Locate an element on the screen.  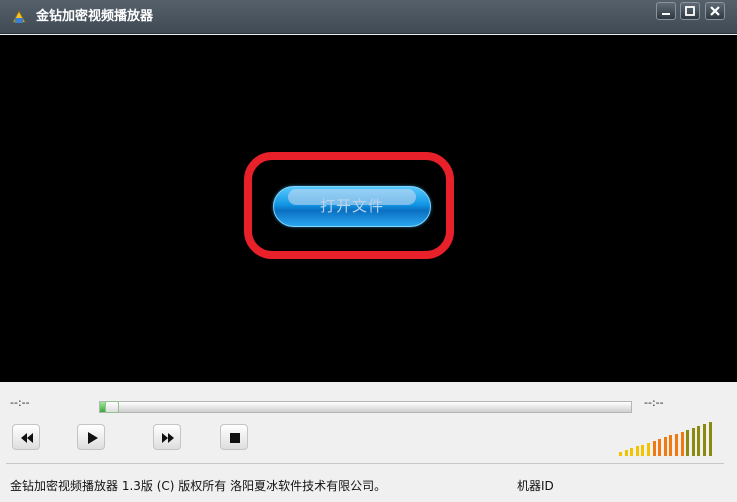
stop-button is located at coordinates (234, 437).